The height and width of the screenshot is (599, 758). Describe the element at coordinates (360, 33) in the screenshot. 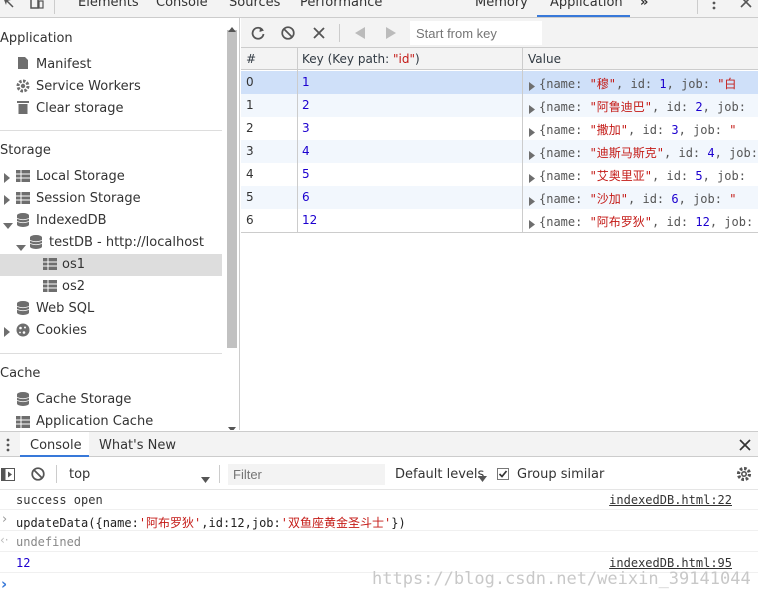

I see `previous-page-icon` at that location.